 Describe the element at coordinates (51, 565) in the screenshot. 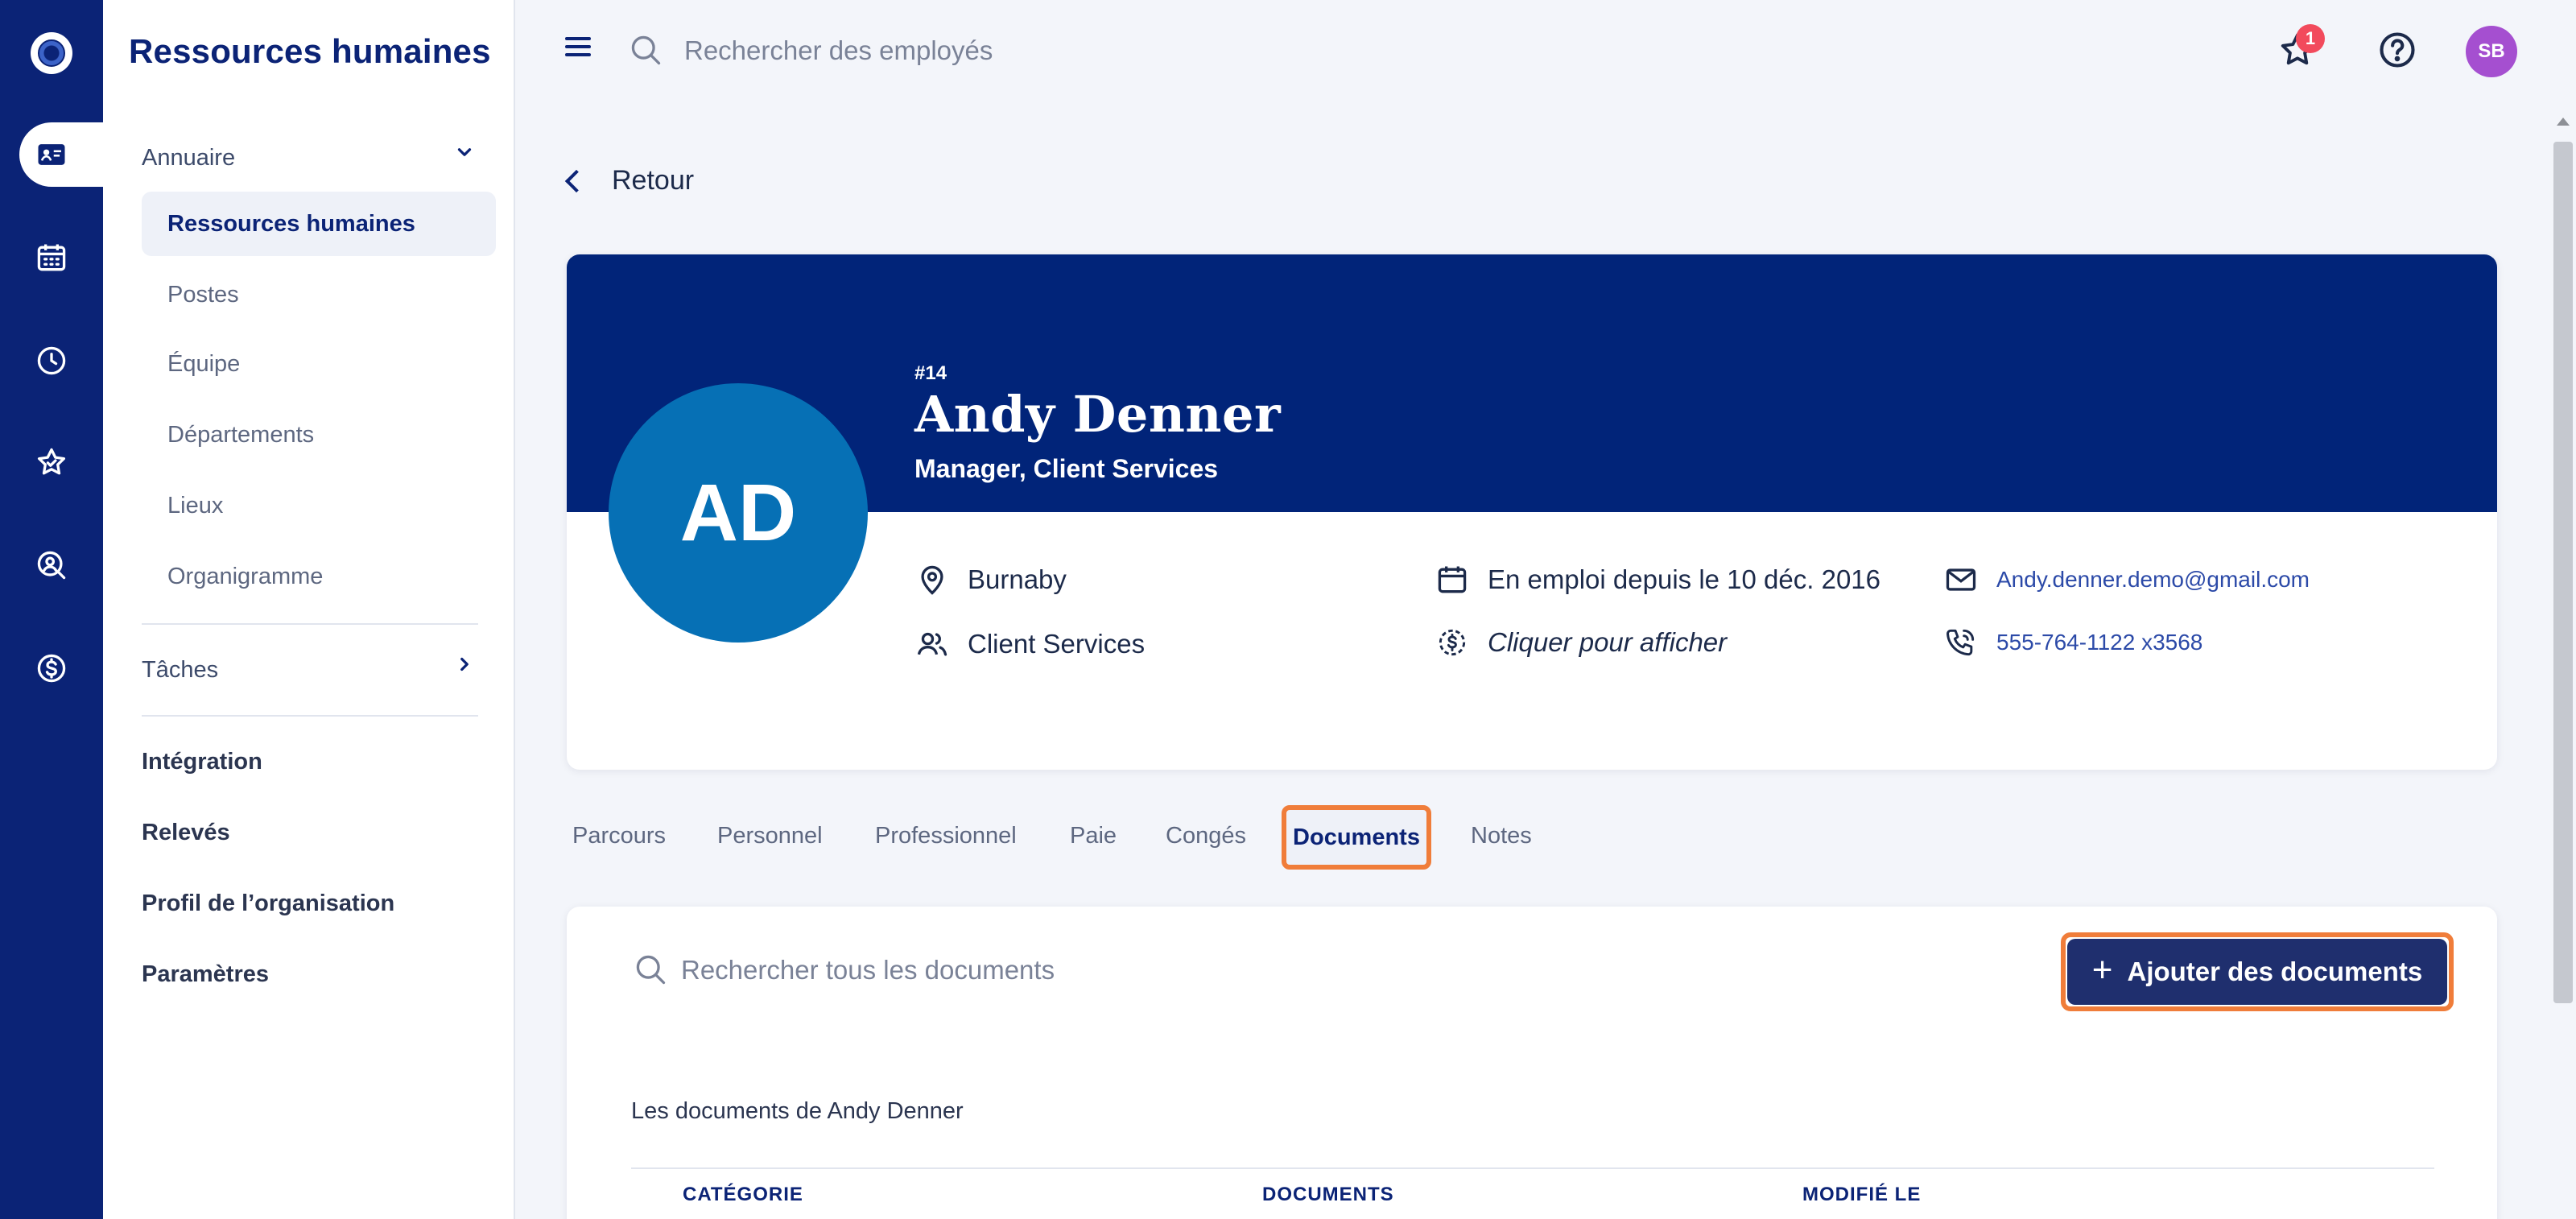

I see `person-search-icon` at that location.